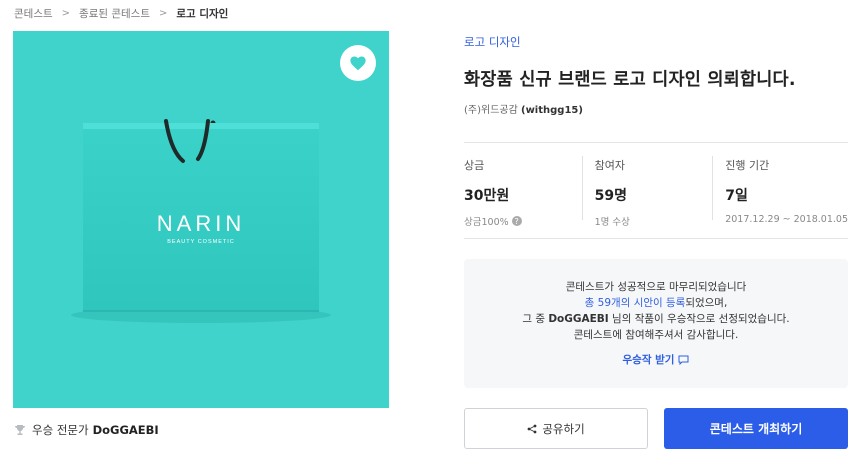 Image resolution: width=864 pixels, height=460 pixels. I want to click on stat-value: 30만원, so click(487, 196).